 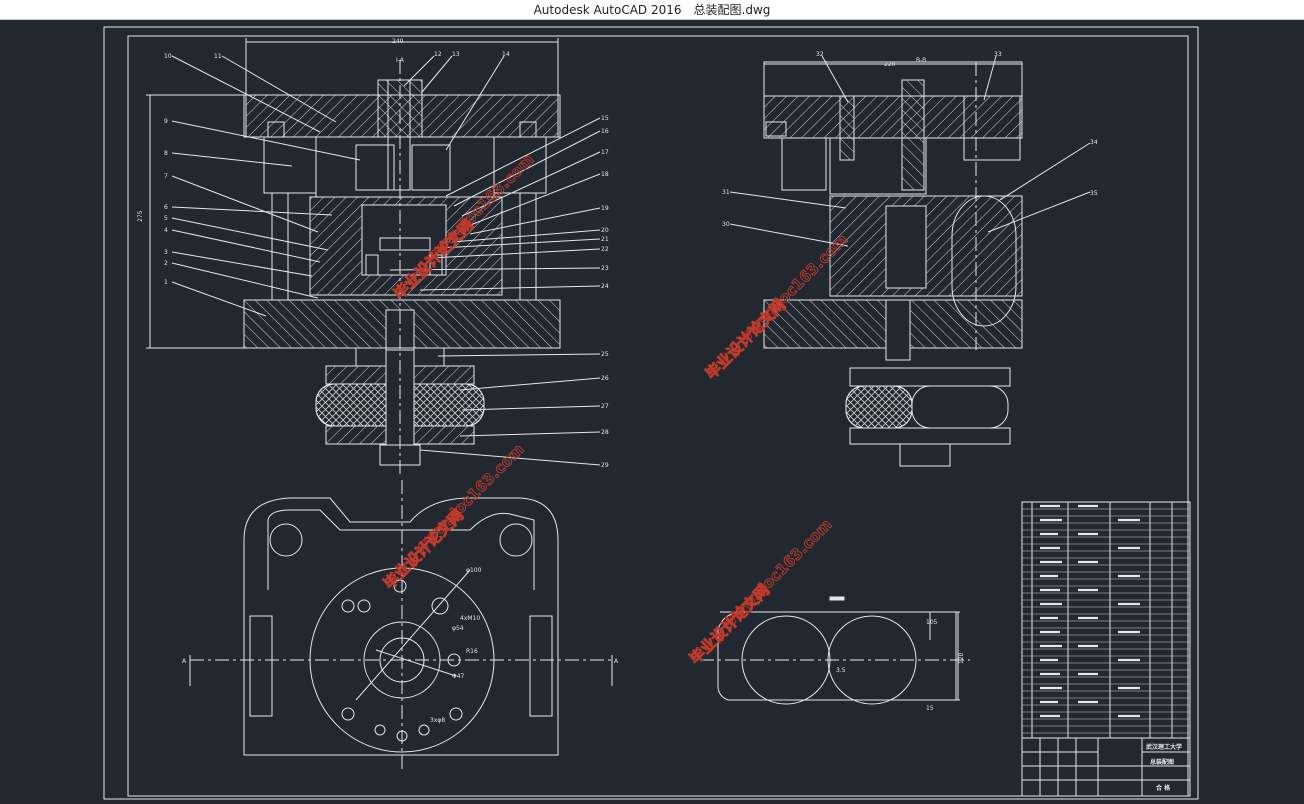 I want to click on title-block-assembly: 合 格, so click(x=1163, y=788).